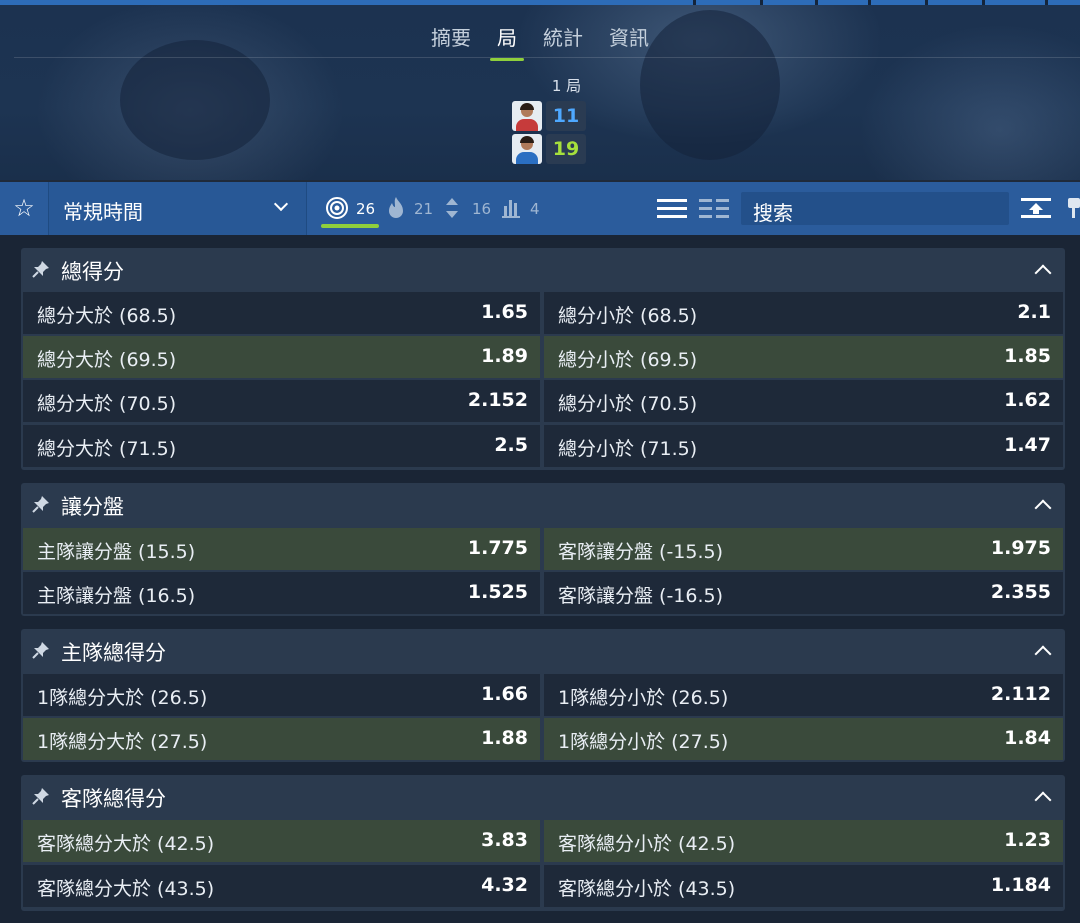 This screenshot has height=923, width=1080. I want to click on selection-label: 總分大於 (68.5), so click(107, 316).